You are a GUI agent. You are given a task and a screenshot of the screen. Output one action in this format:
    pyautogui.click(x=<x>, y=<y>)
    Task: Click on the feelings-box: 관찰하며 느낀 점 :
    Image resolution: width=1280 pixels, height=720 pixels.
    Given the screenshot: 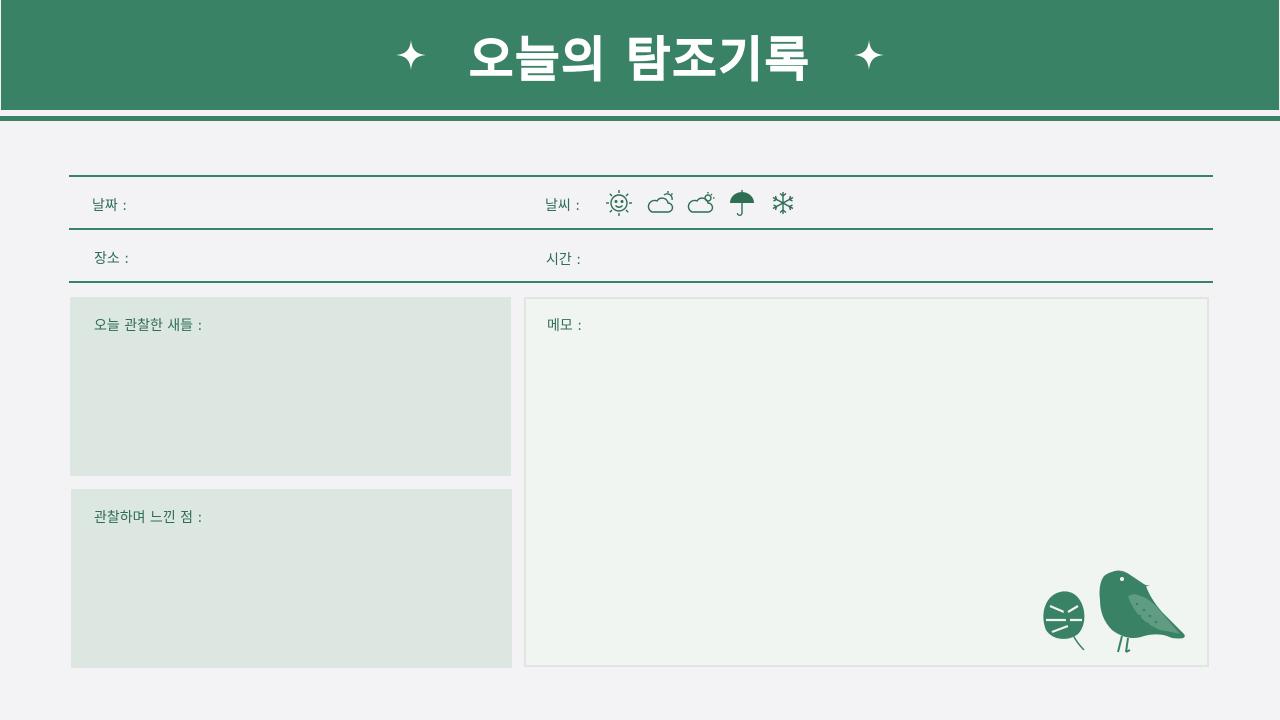 What is the action you would take?
    pyautogui.click(x=291, y=578)
    